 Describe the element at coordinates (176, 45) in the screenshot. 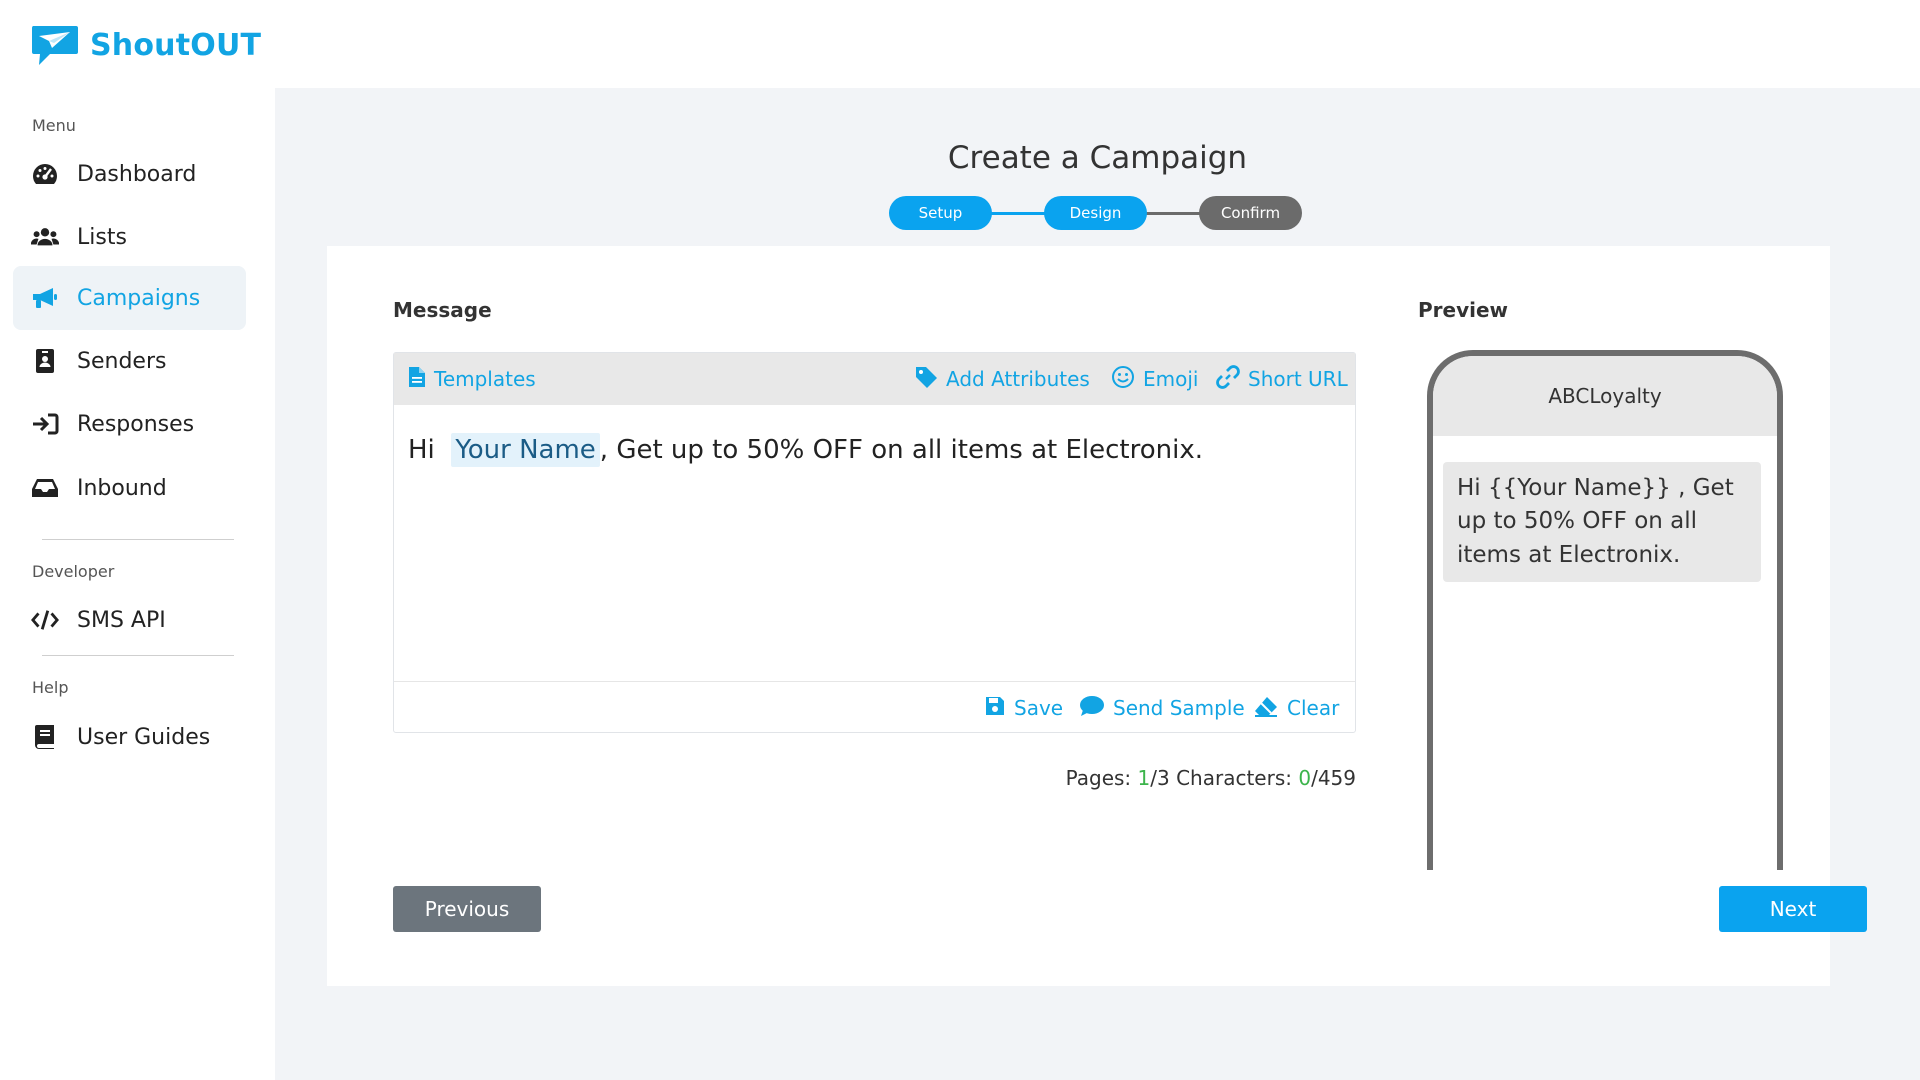

I see `app-name: ShoutOUT` at that location.